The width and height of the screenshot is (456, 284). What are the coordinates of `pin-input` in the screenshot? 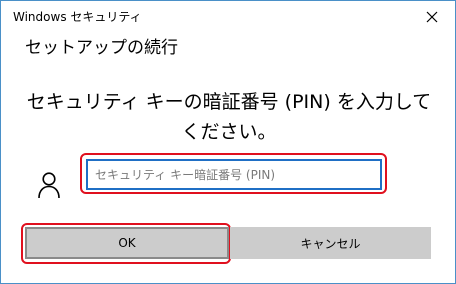 It's located at (234, 174).